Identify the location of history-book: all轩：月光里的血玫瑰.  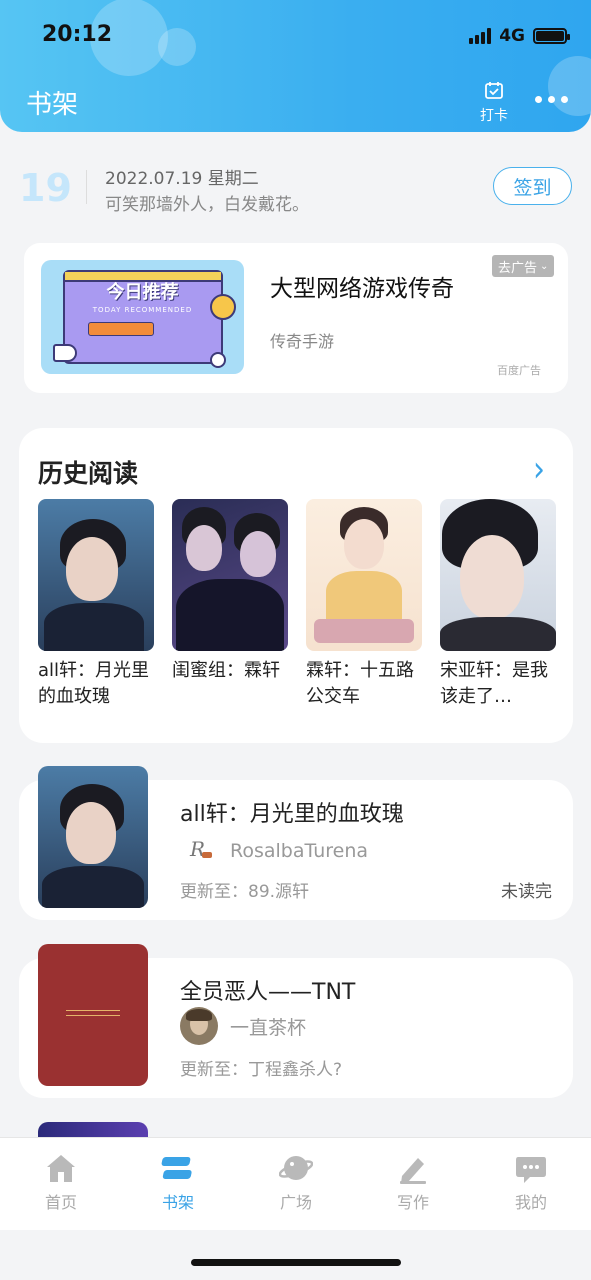
(96, 604).